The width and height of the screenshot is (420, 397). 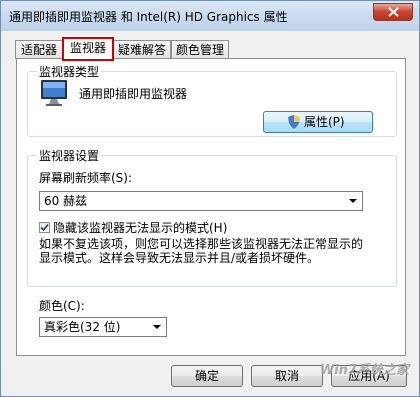 I want to click on watermark-logo: Win7系统之家, so click(x=364, y=370).